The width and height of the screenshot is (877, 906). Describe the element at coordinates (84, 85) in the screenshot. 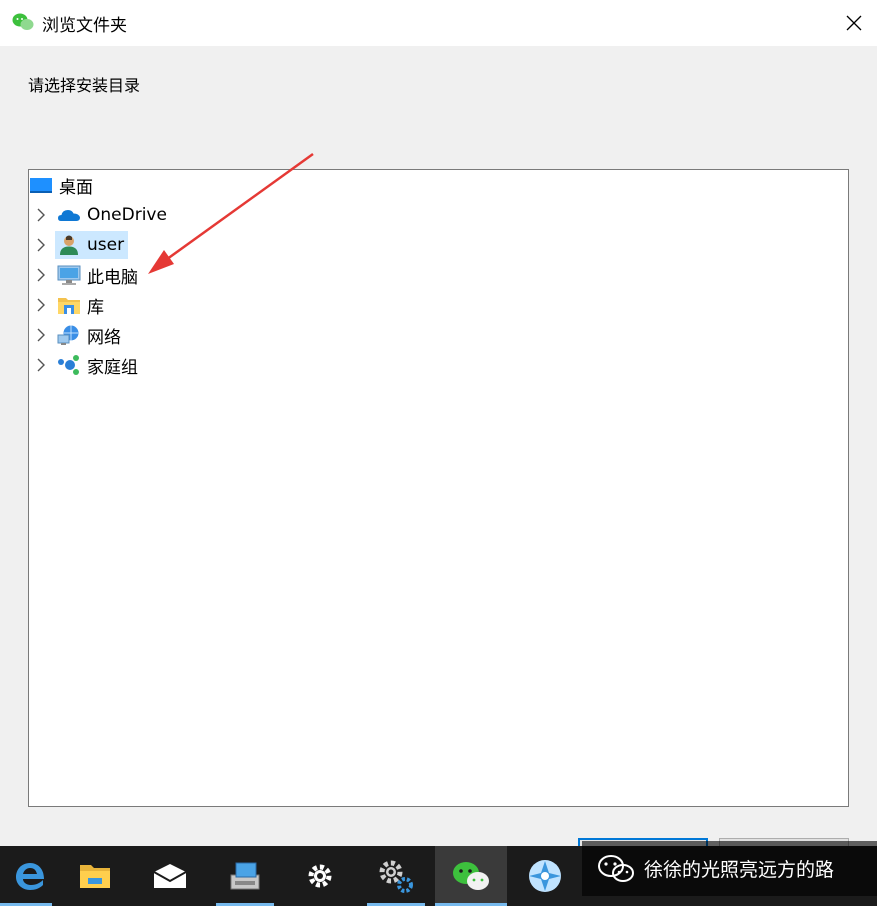

I see `prompt-text: 请选择安装目录` at that location.